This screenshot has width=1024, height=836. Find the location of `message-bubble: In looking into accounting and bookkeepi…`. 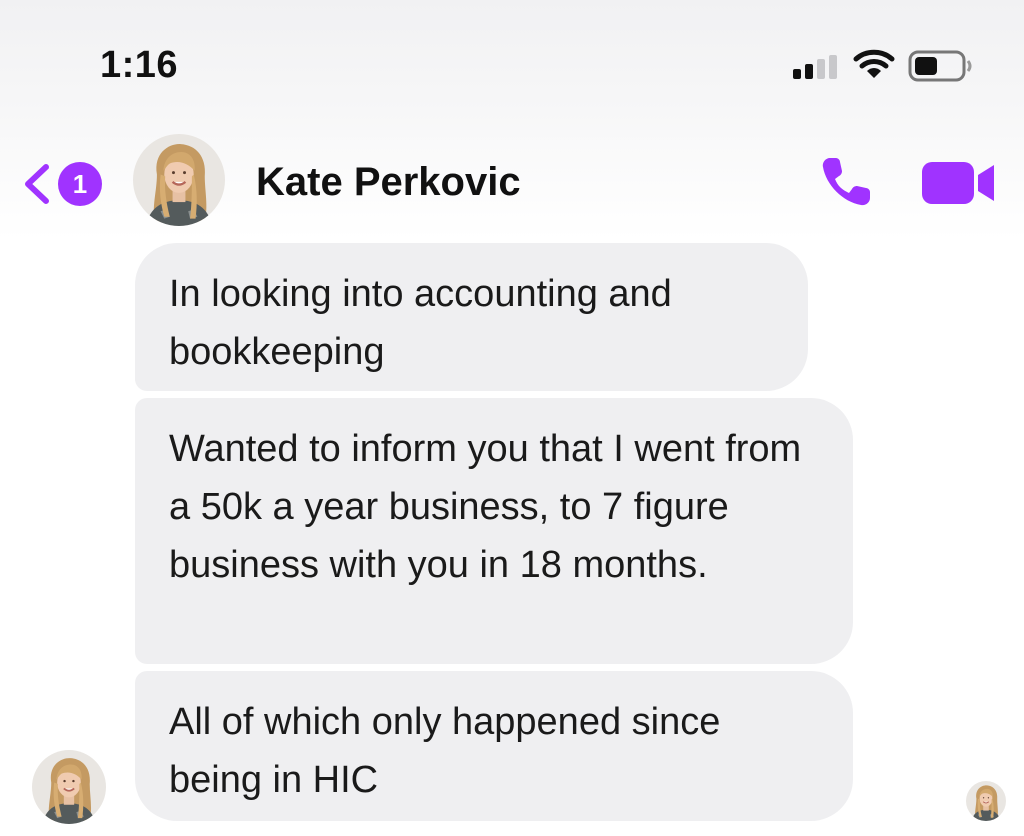

message-bubble: In looking into accounting and bookkeepi… is located at coordinates (471, 317).